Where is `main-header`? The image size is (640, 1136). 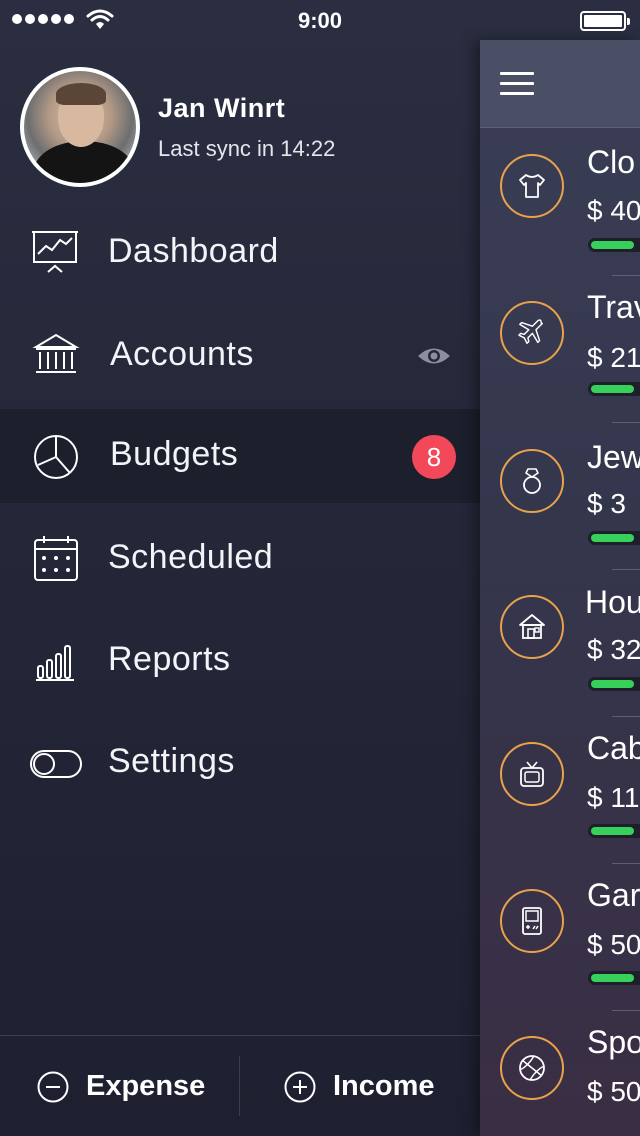 main-header is located at coordinates (560, 84).